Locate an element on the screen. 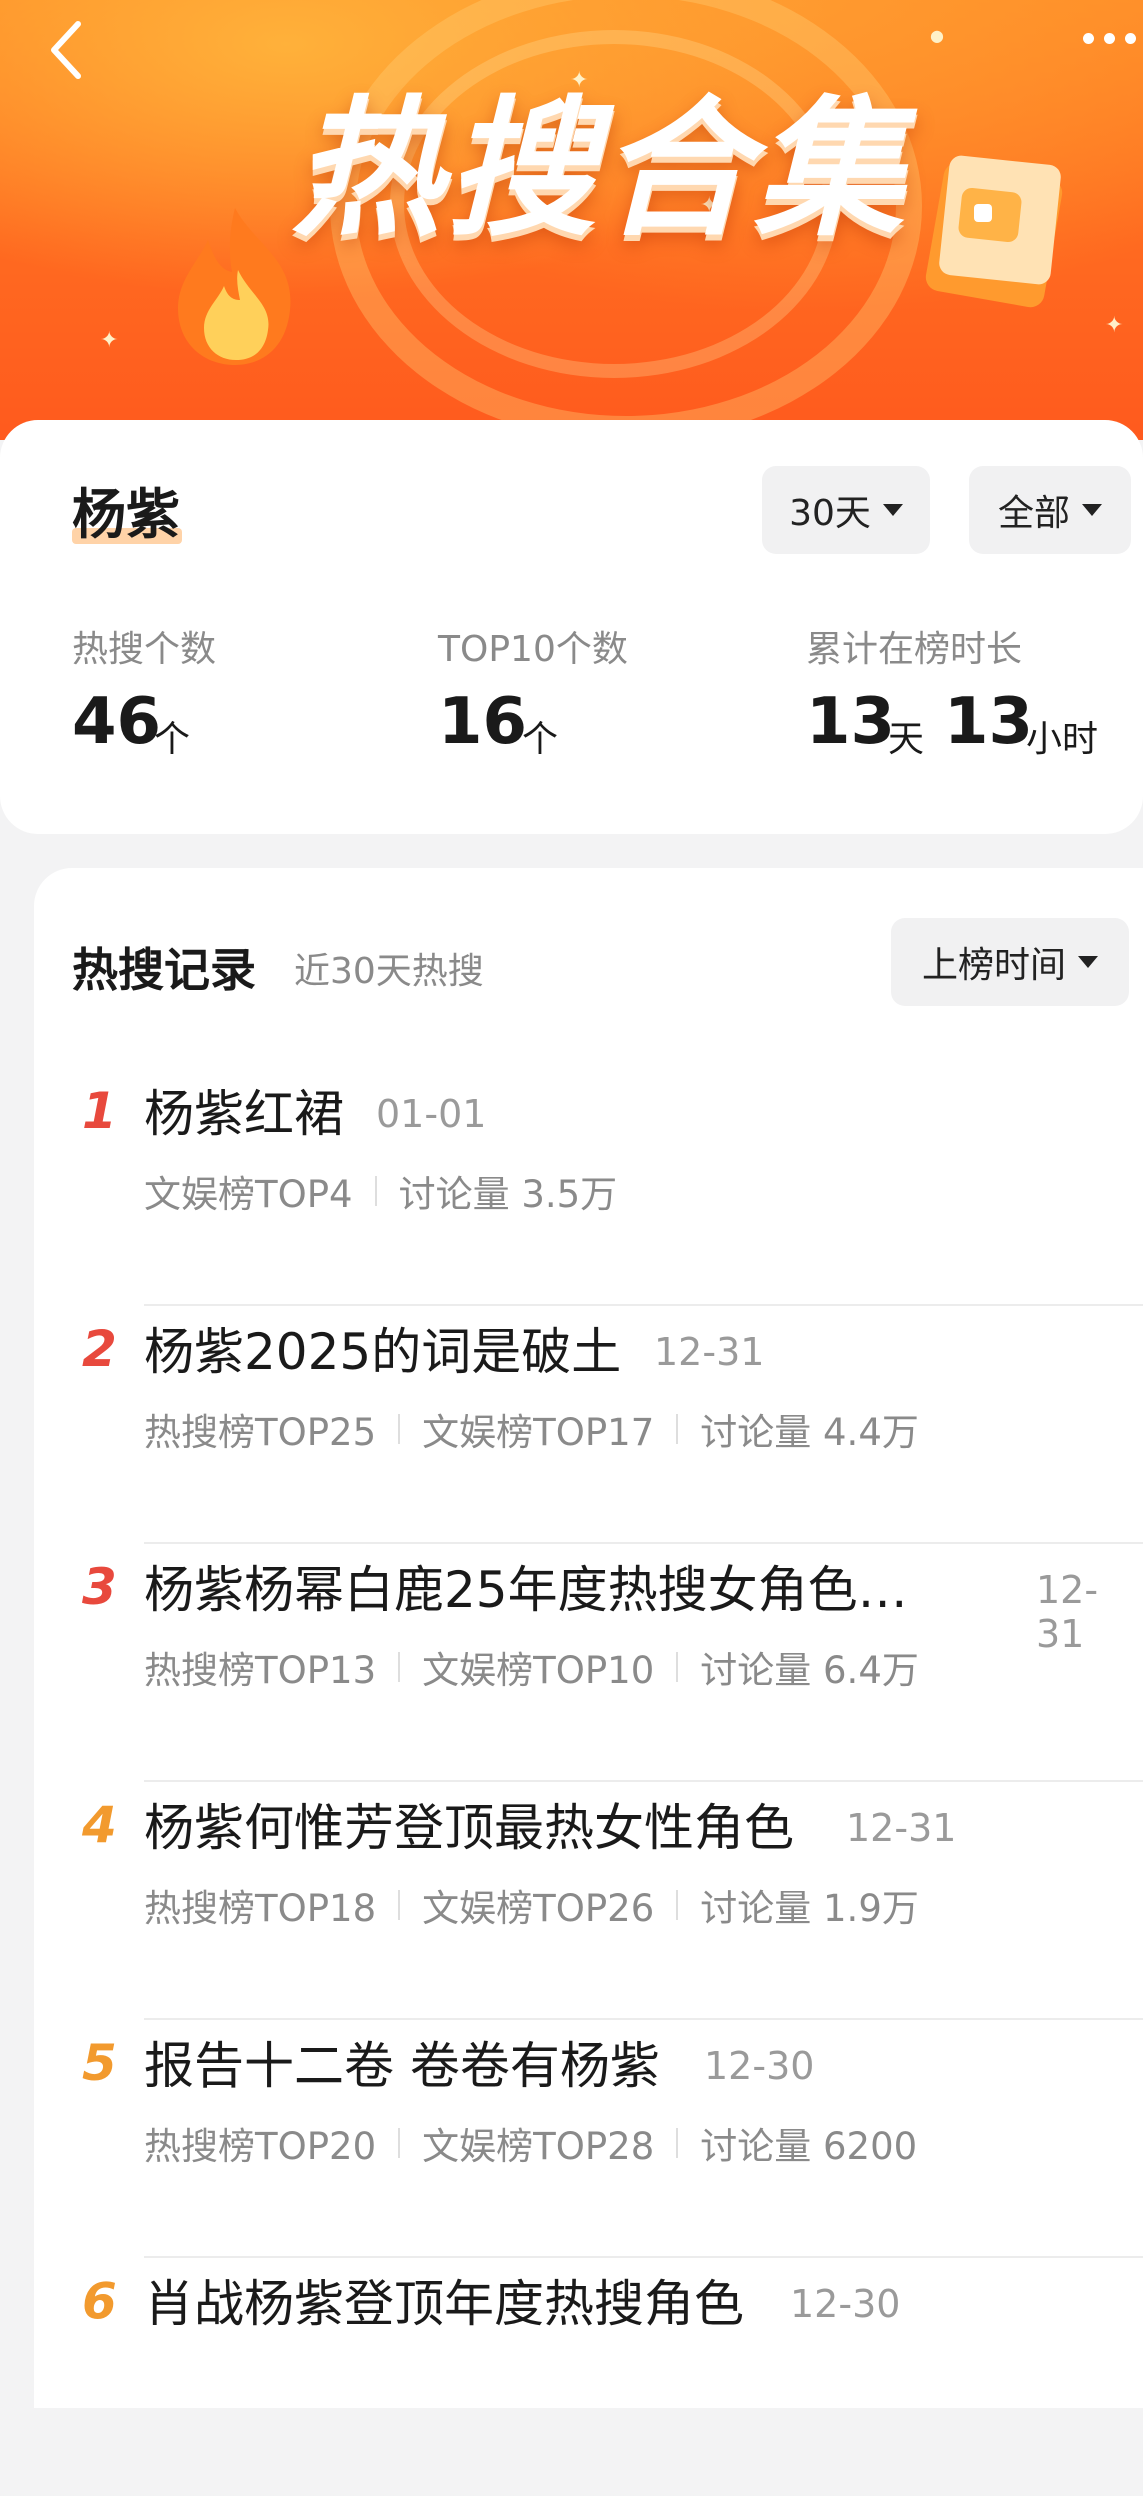  record-title: 杨紫何惟芳登顶最热女性角色 is located at coordinates (469, 1828).